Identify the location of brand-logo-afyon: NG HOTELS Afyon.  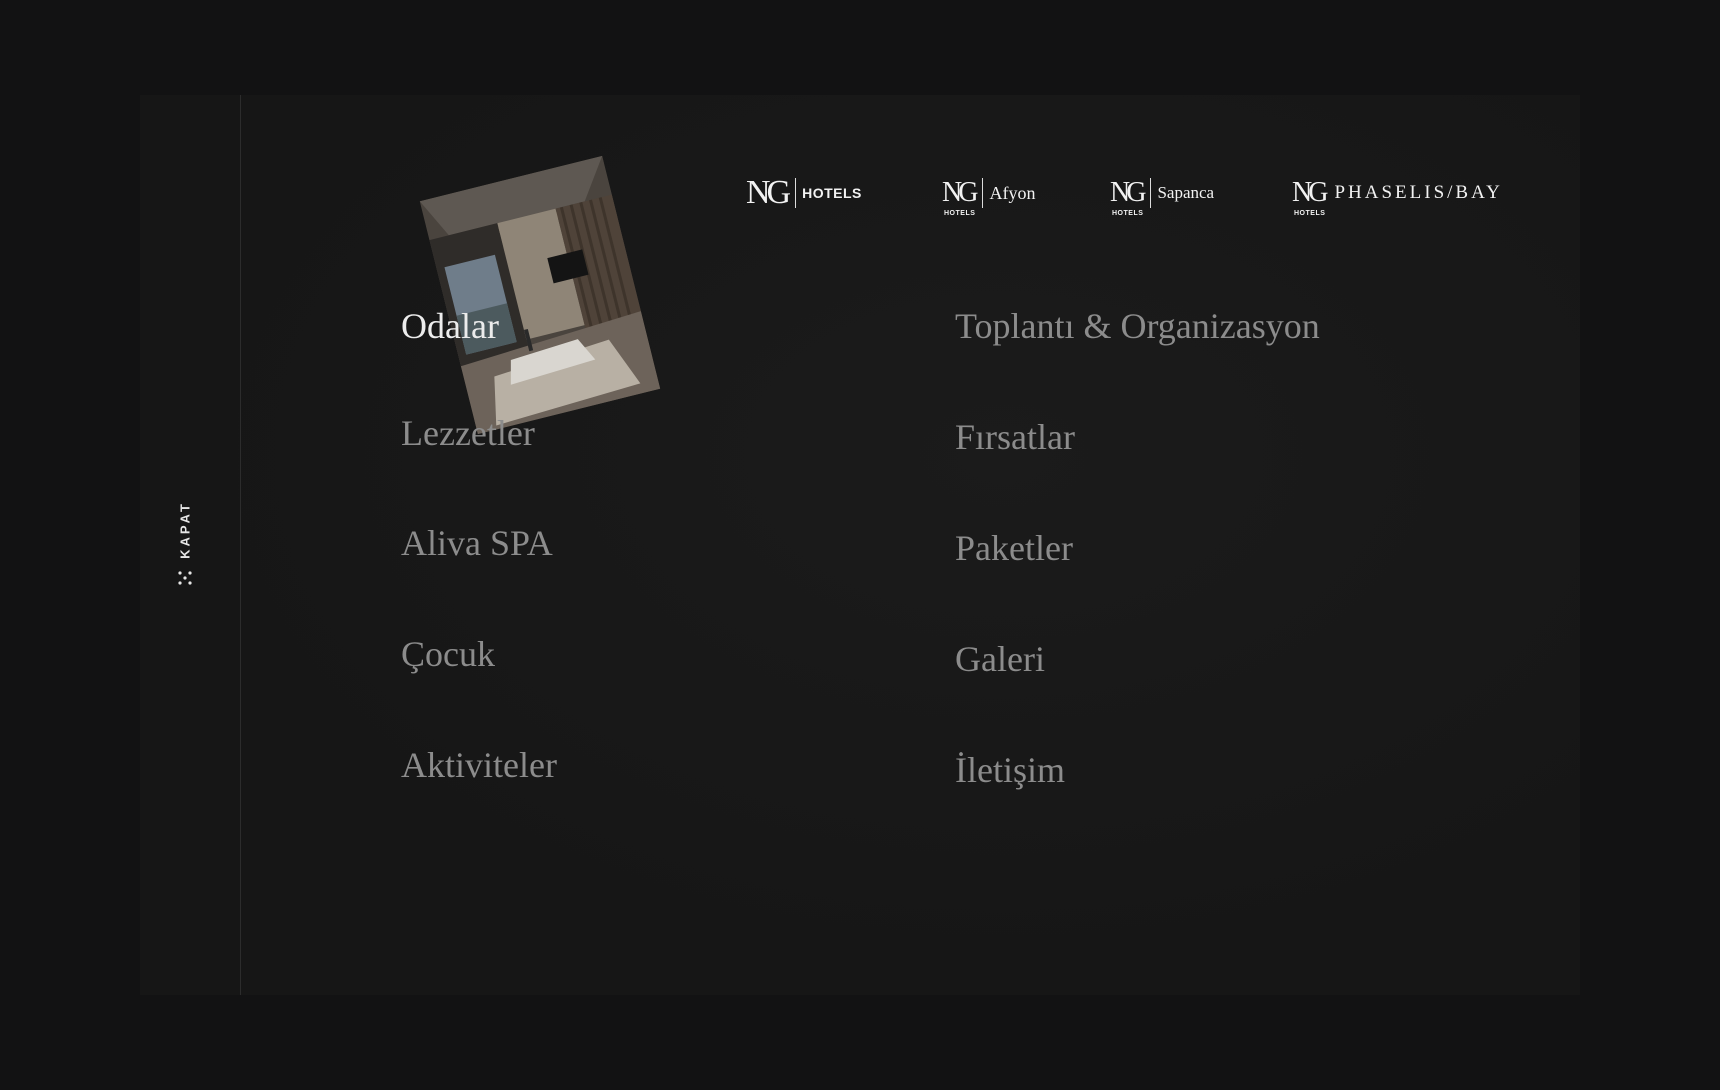
(989, 195).